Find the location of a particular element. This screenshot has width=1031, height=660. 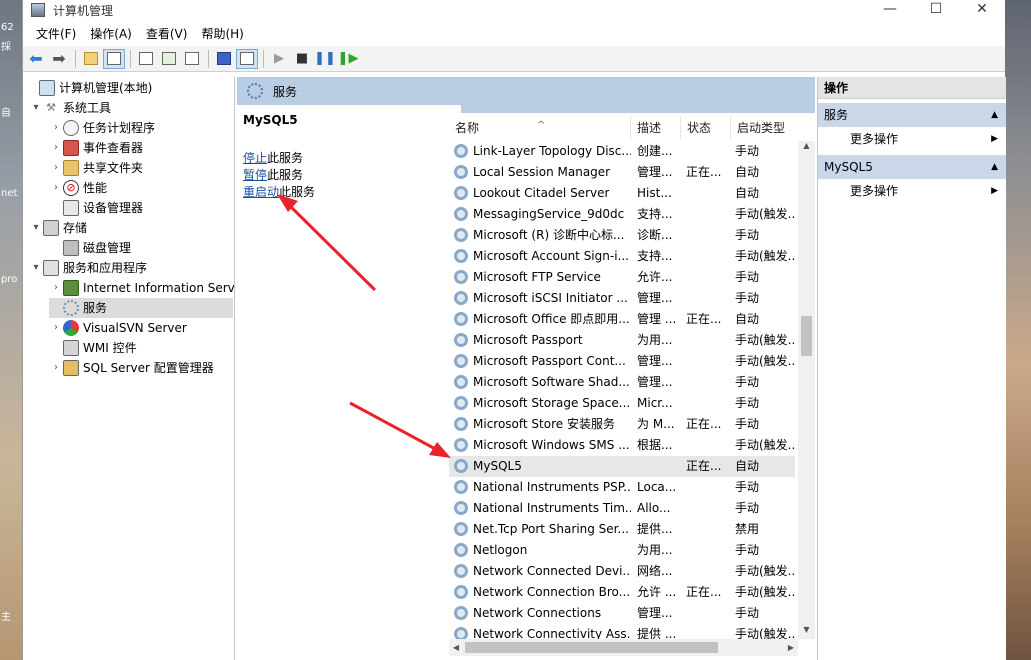

actions-section-services: 服务 ▲ is located at coordinates (912, 115).